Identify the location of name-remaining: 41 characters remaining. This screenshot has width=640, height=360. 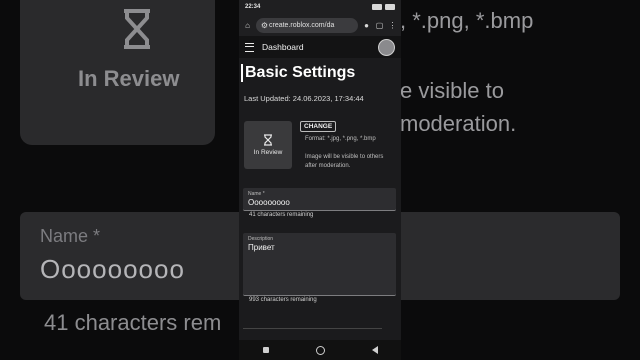
(281, 215).